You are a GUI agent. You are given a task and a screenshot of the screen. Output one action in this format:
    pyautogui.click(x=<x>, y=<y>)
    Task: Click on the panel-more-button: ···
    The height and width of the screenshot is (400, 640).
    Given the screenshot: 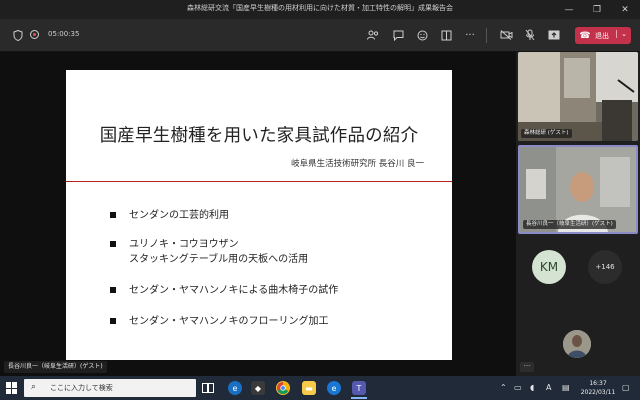 What is the action you would take?
    pyautogui.click(x=527, y=367)
    